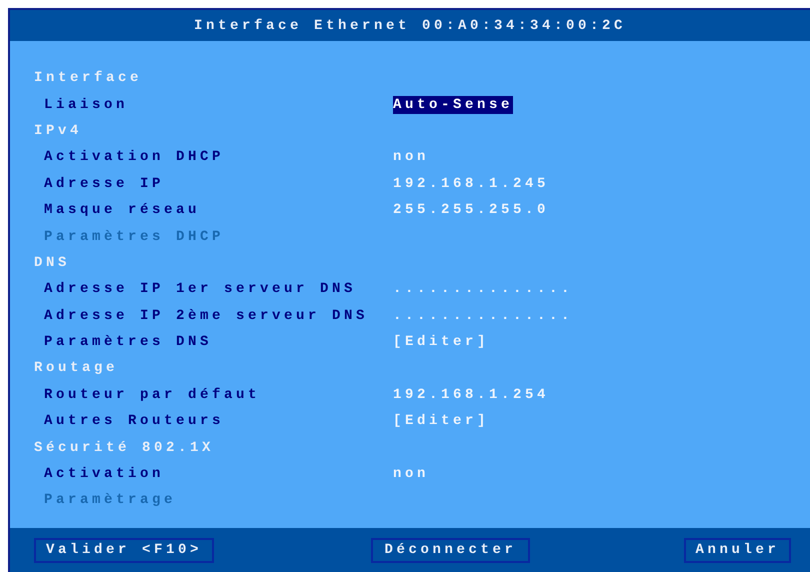  I want to click on setting-label: Adresse IP, so click(218, 184).